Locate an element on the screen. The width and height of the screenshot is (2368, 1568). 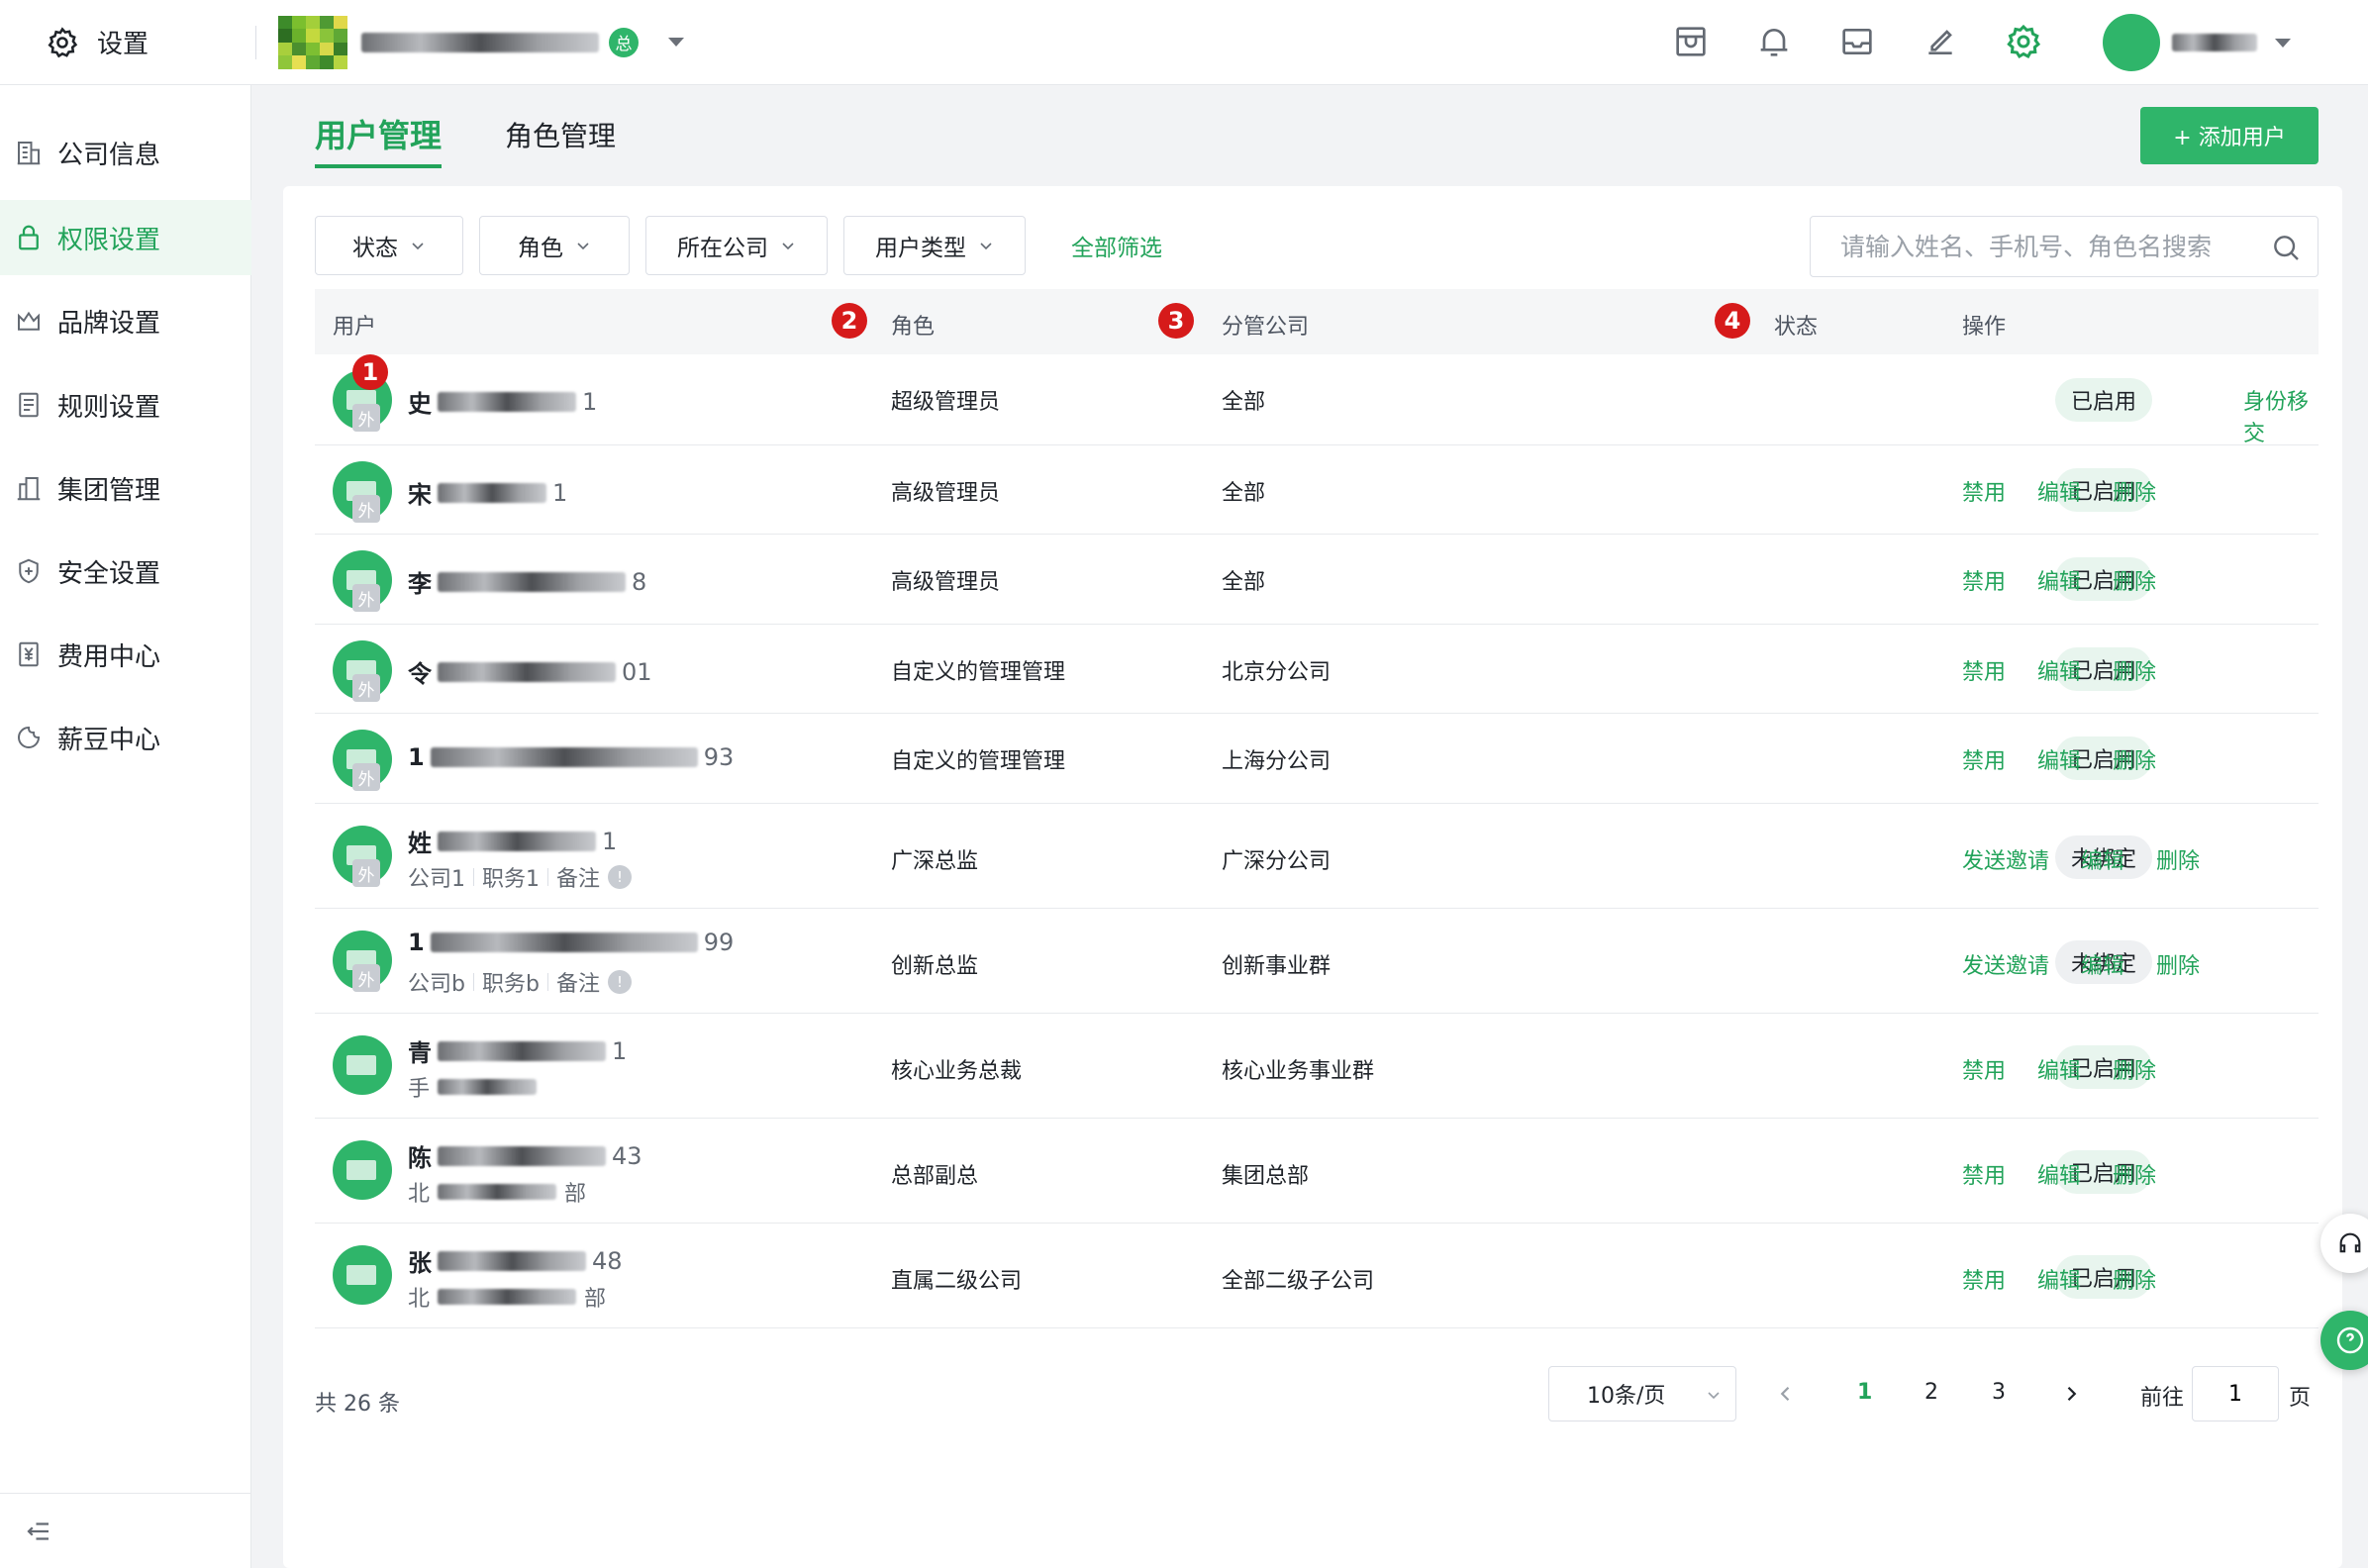
store-icon is located at coordinates (1691, 41).